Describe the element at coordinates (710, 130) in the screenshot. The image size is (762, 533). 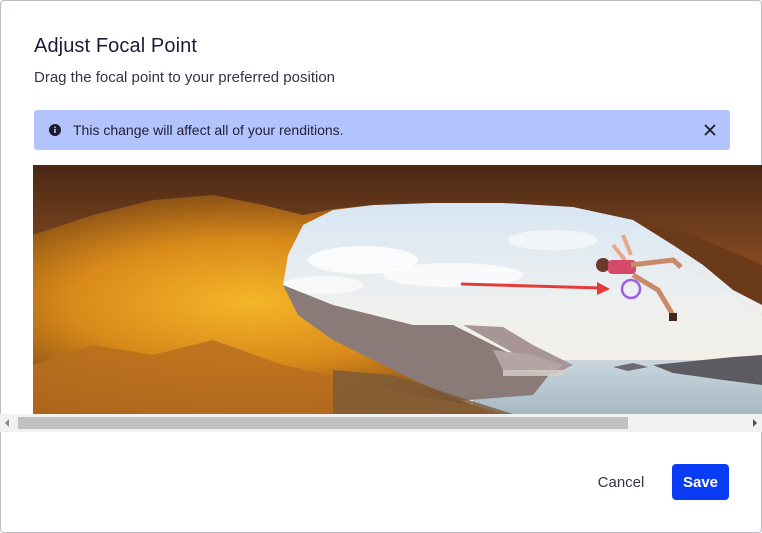
I see `close-icon` at that location.